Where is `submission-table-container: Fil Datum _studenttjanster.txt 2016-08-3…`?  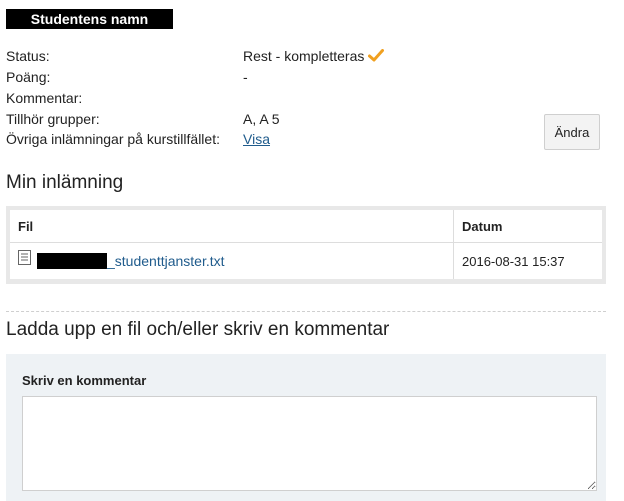
submission-table-container: Fil Datum _studenttjanster.txt 2016-08-3… is located at coordinates (306, 245).